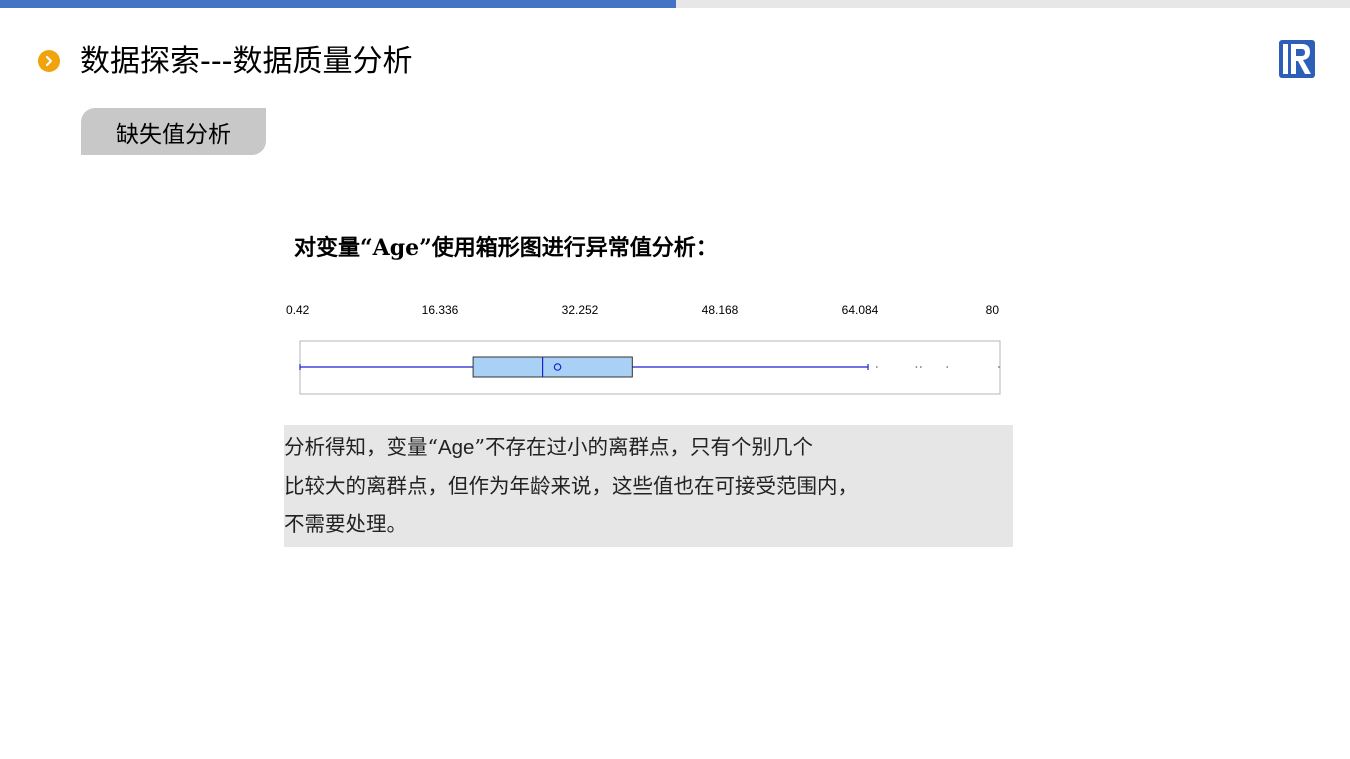  Describe the element at coordinates (552, 367) in the screenshot. I see `iqr-box` at that location.